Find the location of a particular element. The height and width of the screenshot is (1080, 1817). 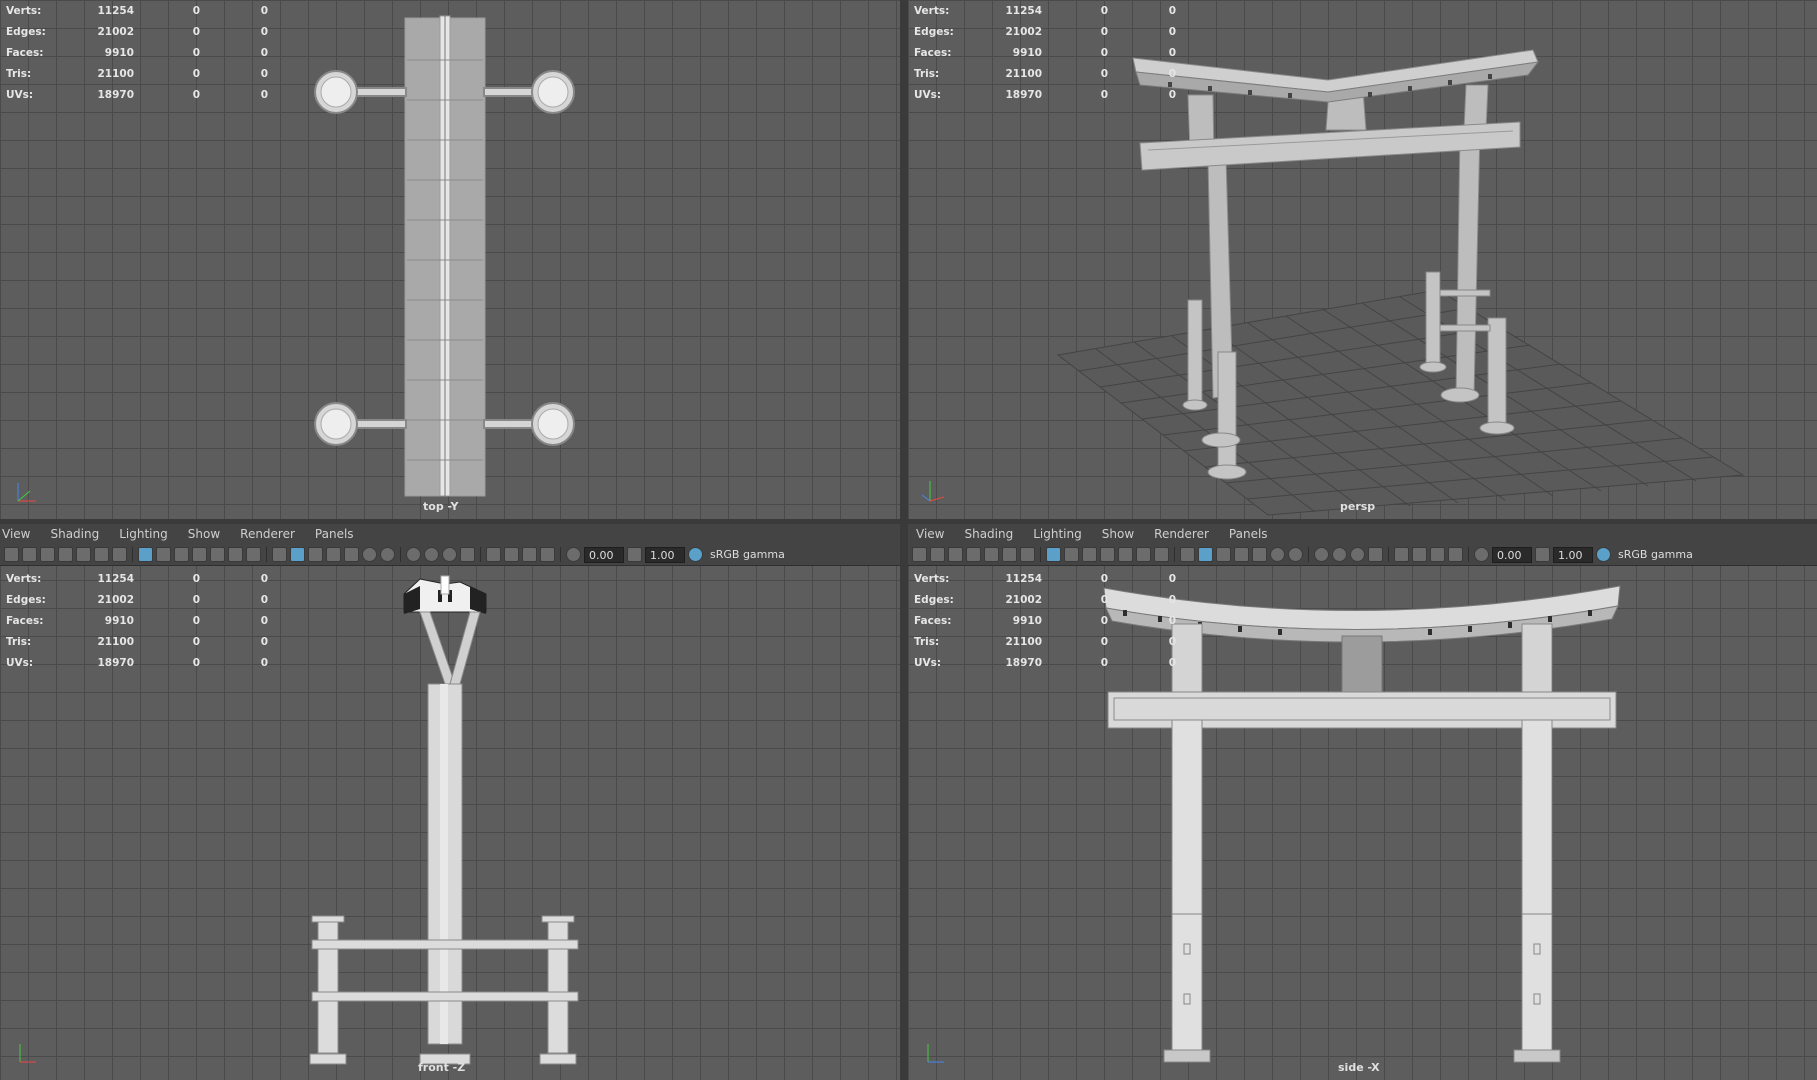

axis-gizmo-icon is located at coordinates (935, 1053).